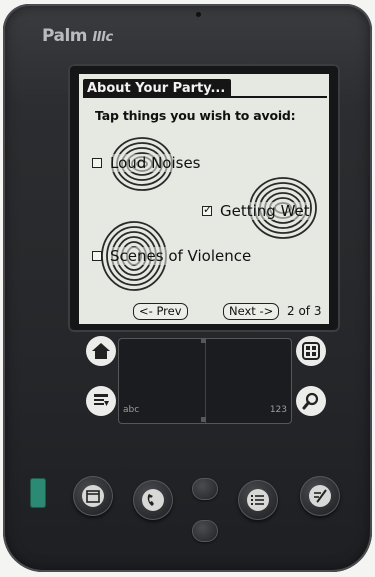 Image resolution: width=375 pixels, height=577 pixels. Describe the element at coordinates (265, 211) in the screenshot. I see `getting-wet-label: Getting Wet` at that location.